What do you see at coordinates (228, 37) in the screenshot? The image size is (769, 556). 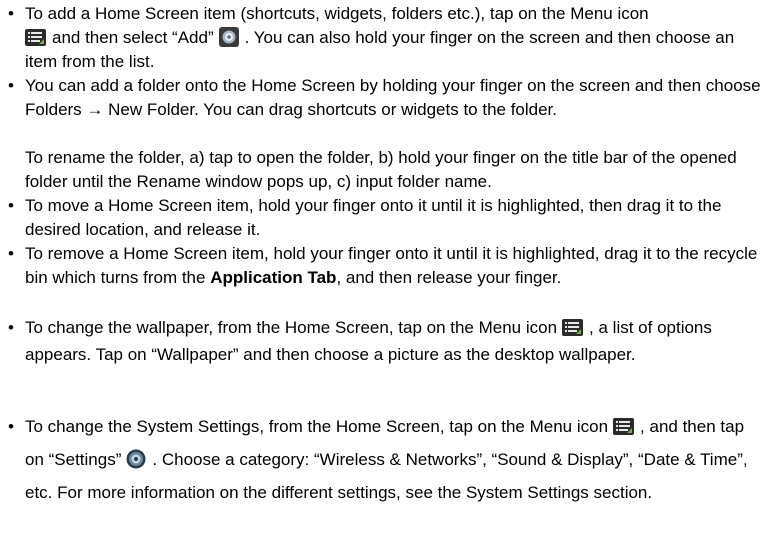 I see `add-icon` at bounding box center [228, 37].